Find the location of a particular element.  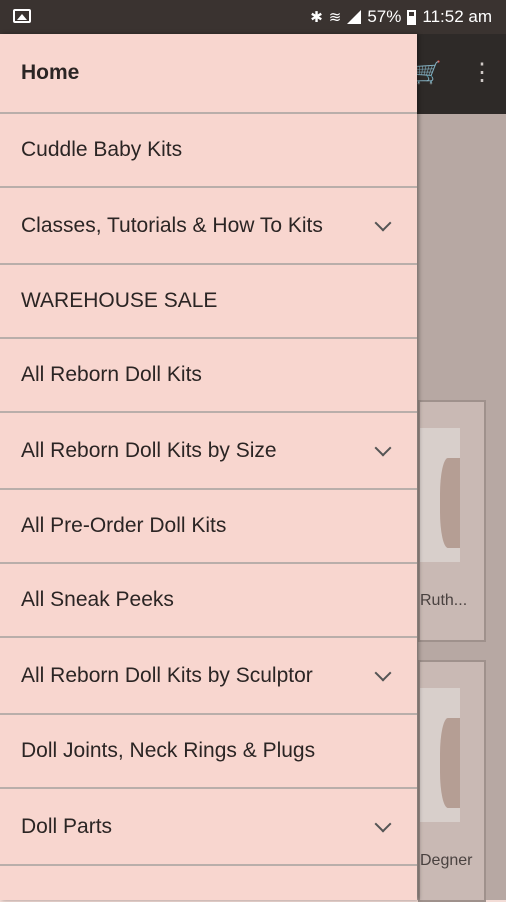

more-options-icon: ⋮ is located at coordinates (482, 73).